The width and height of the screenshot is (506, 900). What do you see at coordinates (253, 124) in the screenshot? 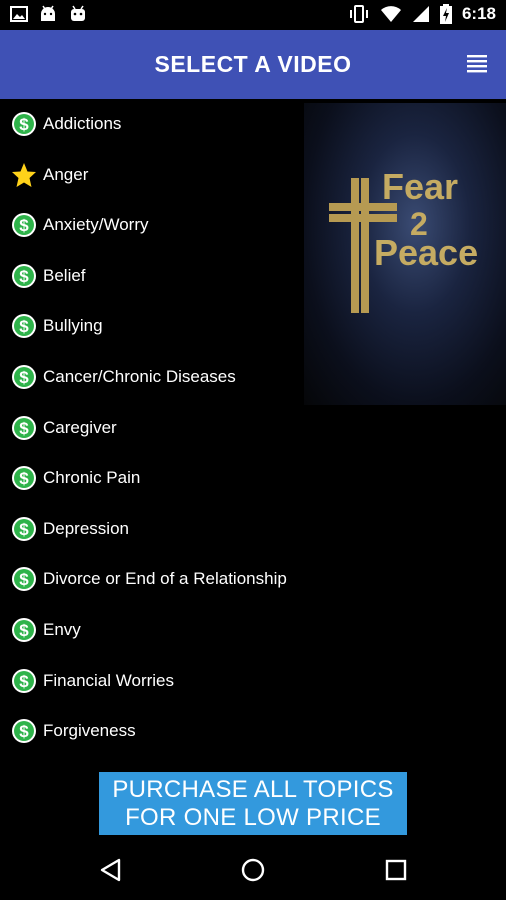
I see `list-item: $ Addictions` at bounding box center [253, 124].